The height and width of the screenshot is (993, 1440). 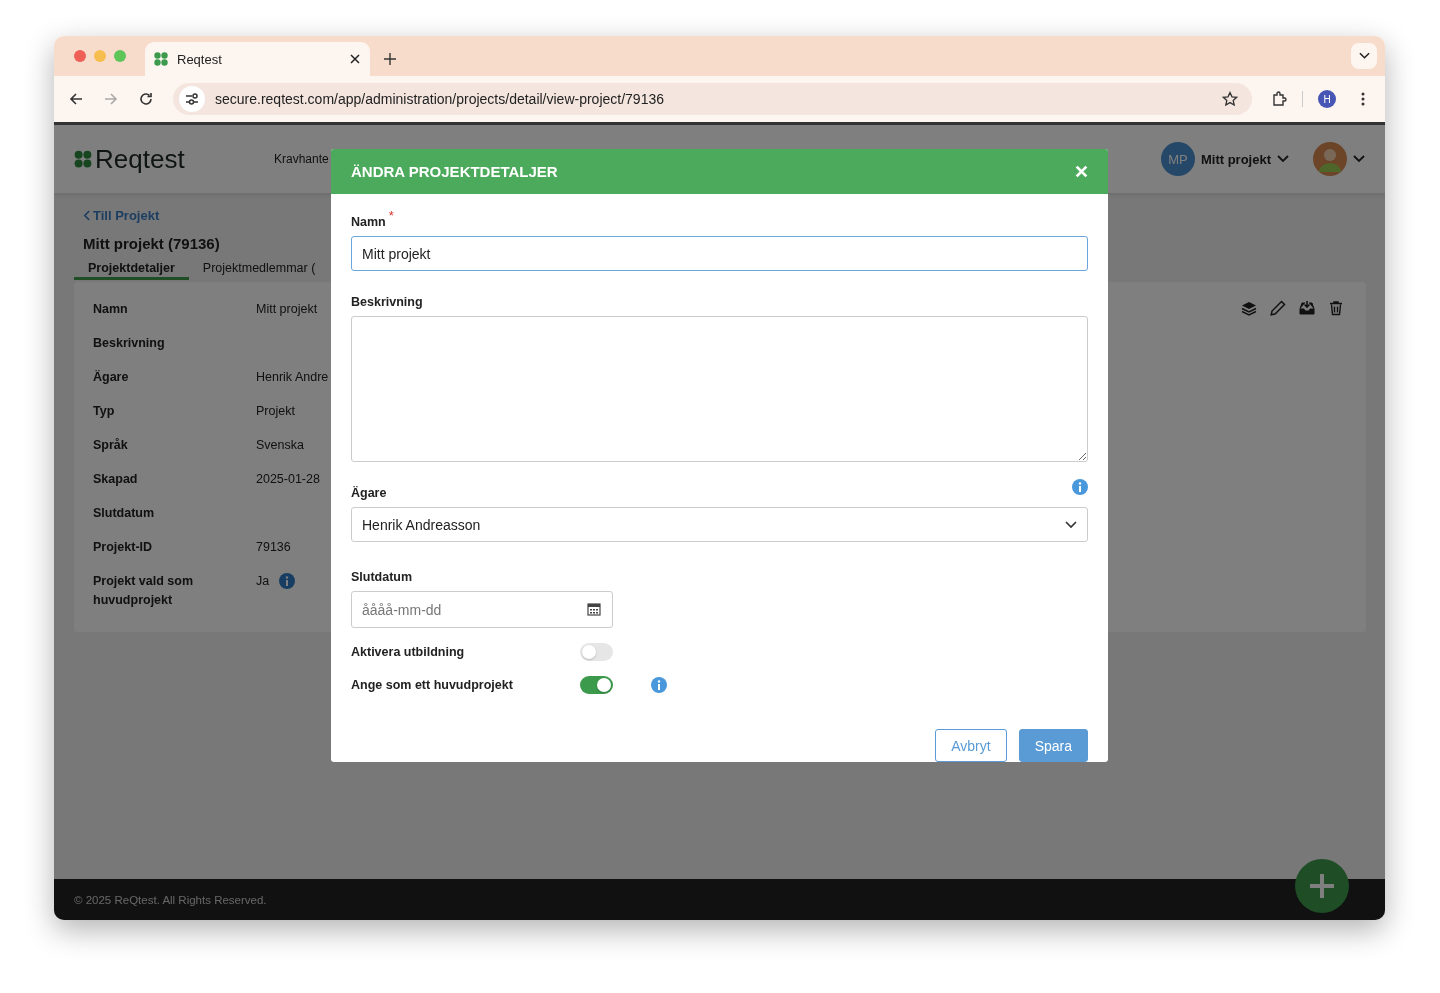 I want to click on field-label: Typ, so click(x=104, y=411).